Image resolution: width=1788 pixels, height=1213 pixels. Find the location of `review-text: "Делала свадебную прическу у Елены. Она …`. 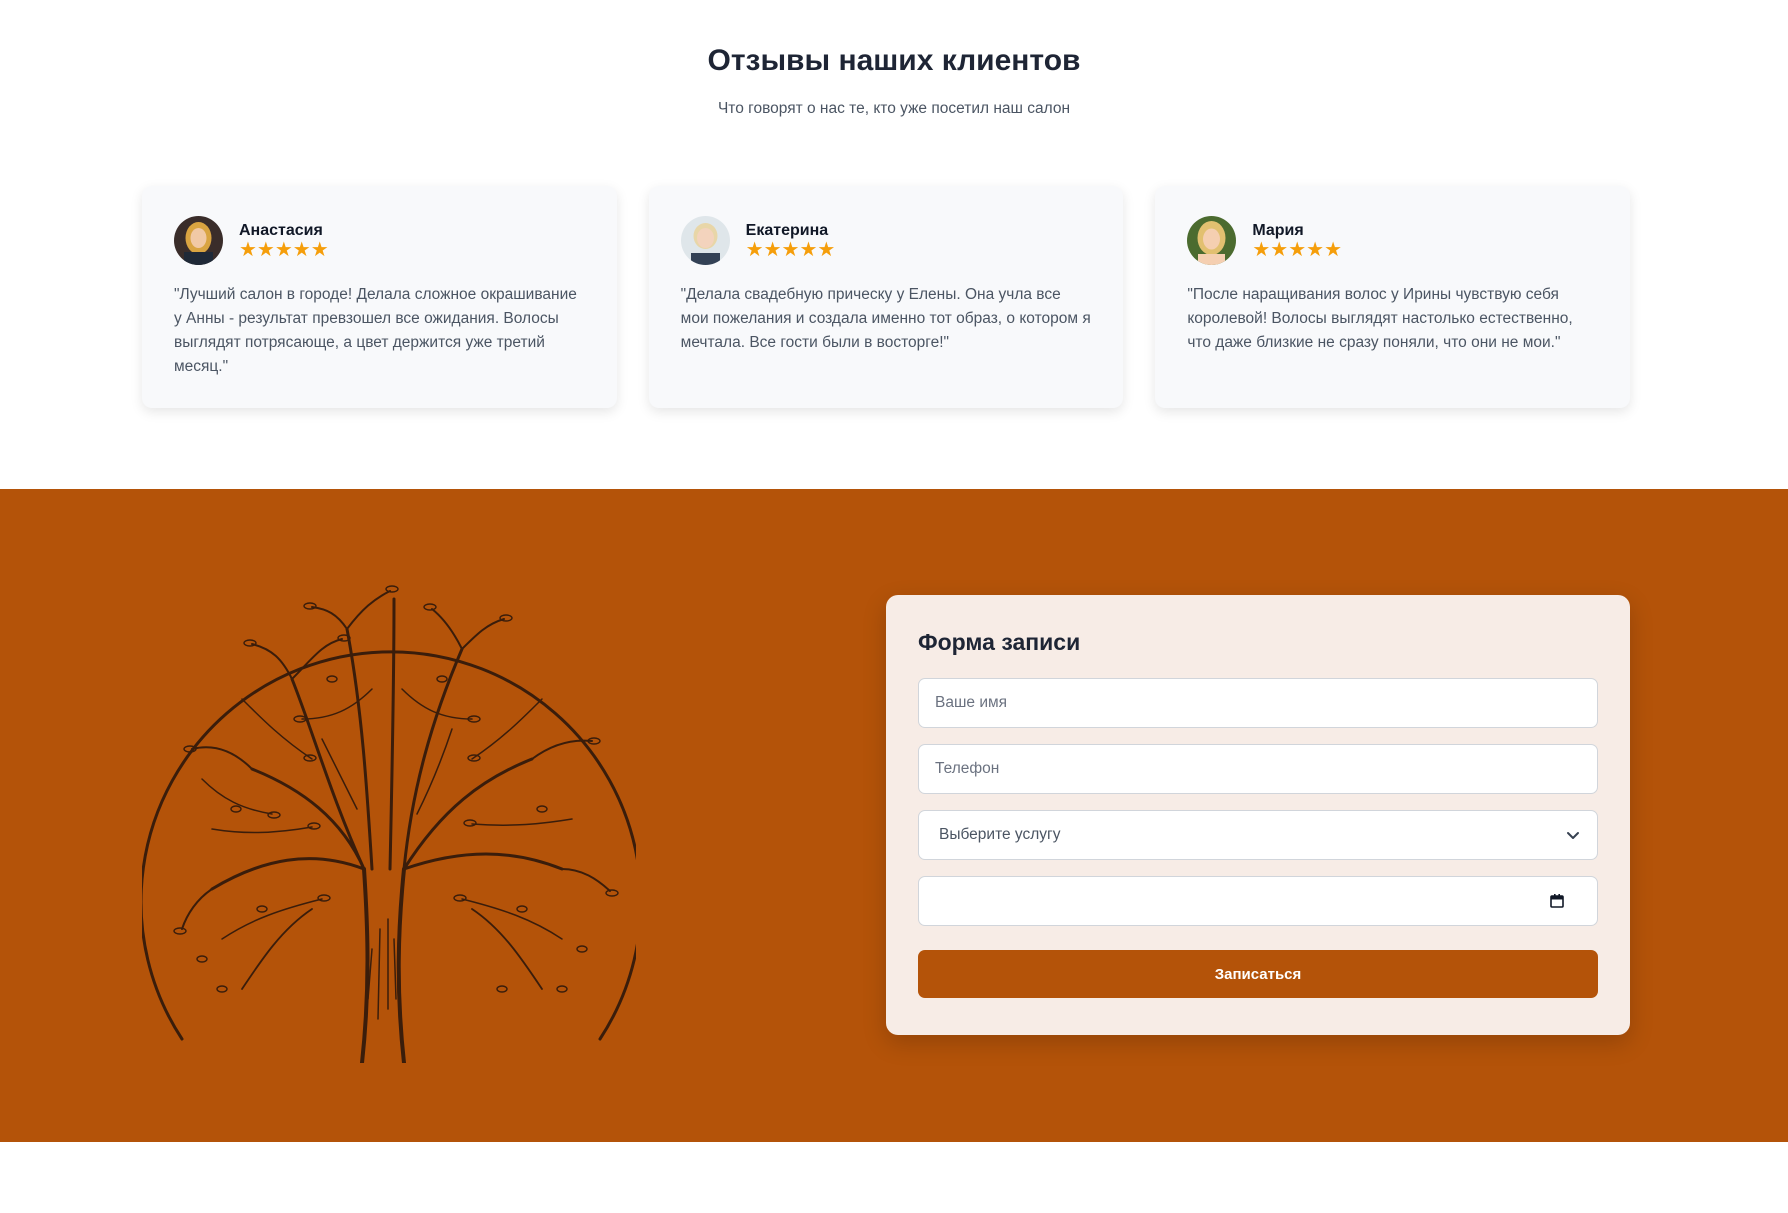

review-text: "Делала свадебную прическу у Елены. Она … is located at coordinates (885, 318).